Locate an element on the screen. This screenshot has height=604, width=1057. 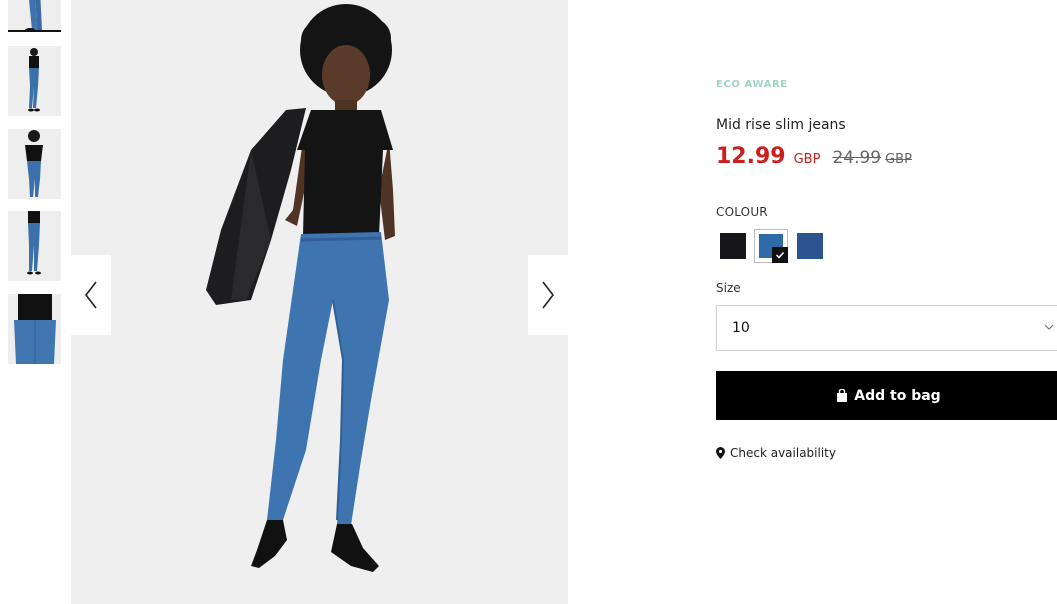
product-title: Mid rise slim jeans is located at coordinates (781, 125).